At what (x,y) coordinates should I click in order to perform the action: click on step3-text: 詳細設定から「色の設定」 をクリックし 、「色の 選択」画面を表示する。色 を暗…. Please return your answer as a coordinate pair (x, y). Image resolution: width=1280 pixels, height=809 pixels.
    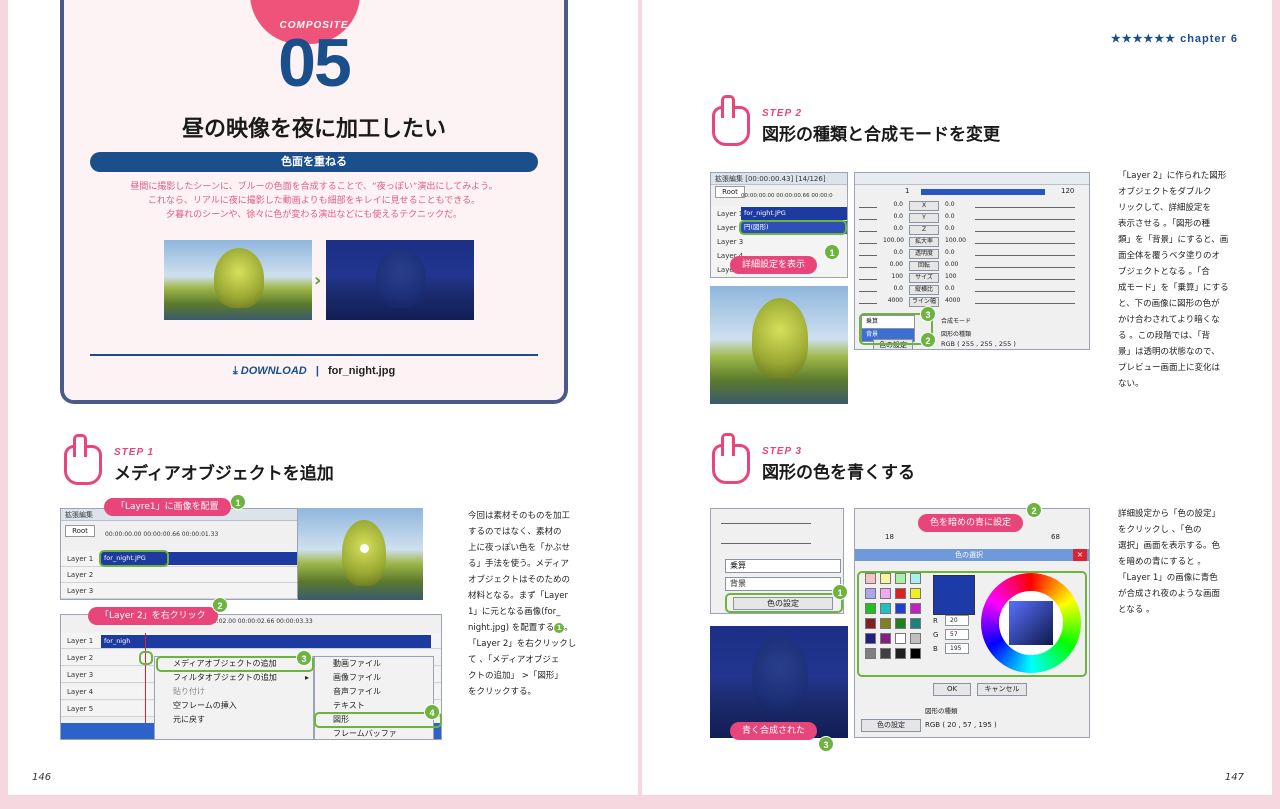
    Looking at the image, I should click on (1169, 562).